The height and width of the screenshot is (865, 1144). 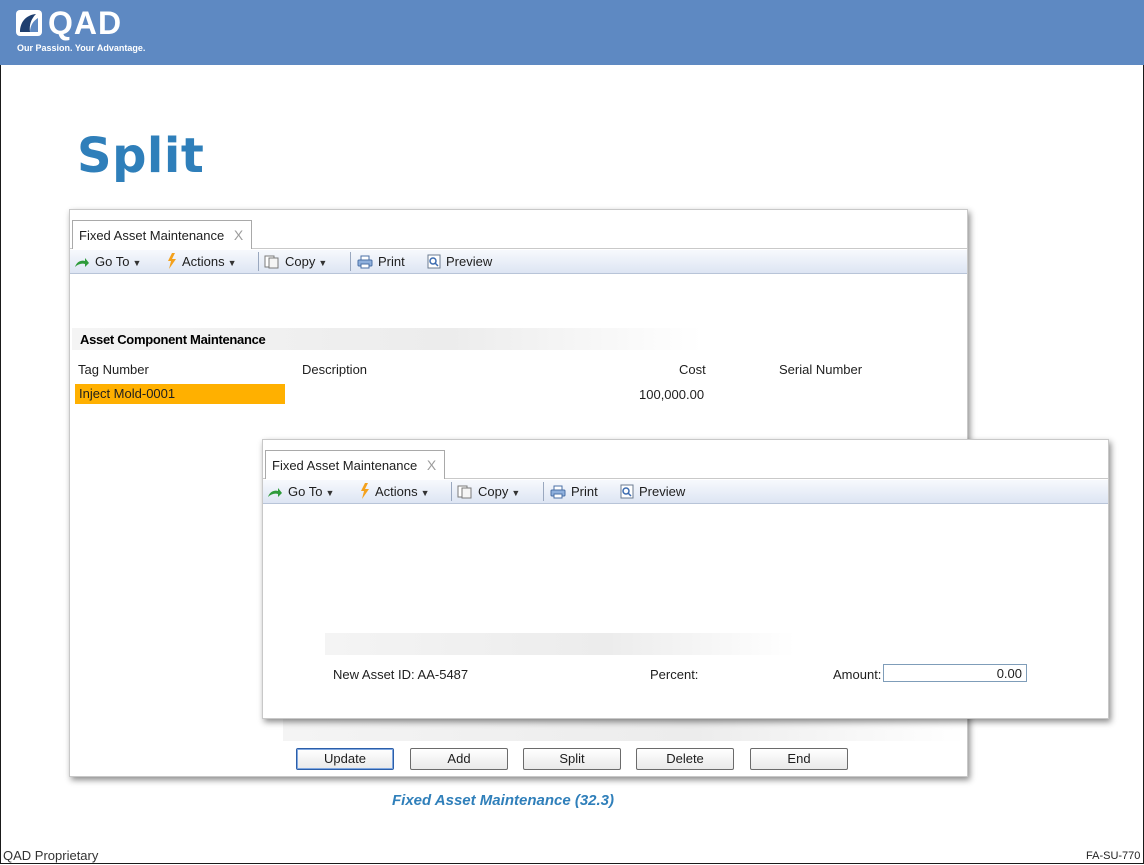 What do you see at coordinates (572, 32) in the screenshot?
I see `header-bar: QAD Our Passion. Your Advantage.` at bounding box center [572, 32].